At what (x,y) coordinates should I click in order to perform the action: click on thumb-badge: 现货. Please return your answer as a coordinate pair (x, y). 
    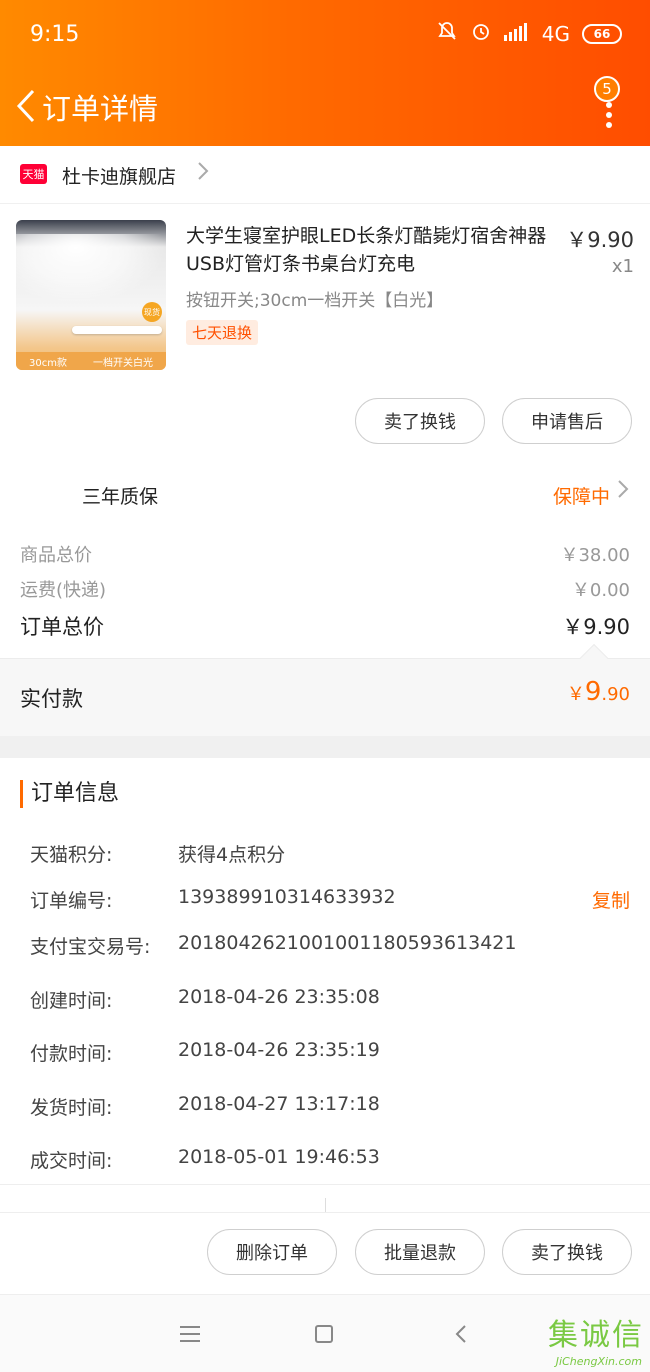
    Looking at the image, I should click on (152, 312).